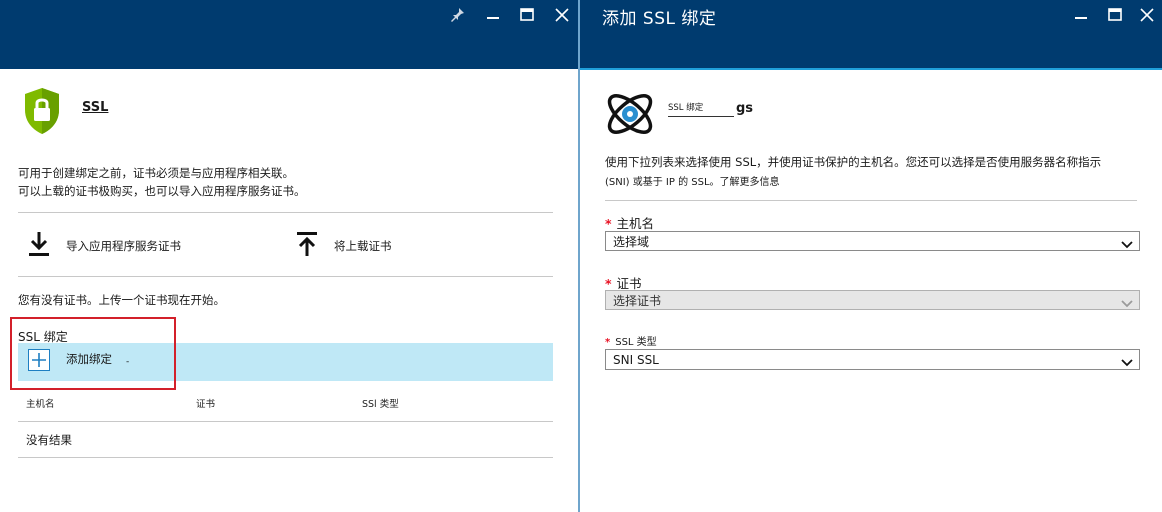 The image size is (1162, 512). What do you see at coordinates (636, 342) in the screenshot?
I see `ssl-type-label-text: SSL 类型` at bounding box center [636, 342].